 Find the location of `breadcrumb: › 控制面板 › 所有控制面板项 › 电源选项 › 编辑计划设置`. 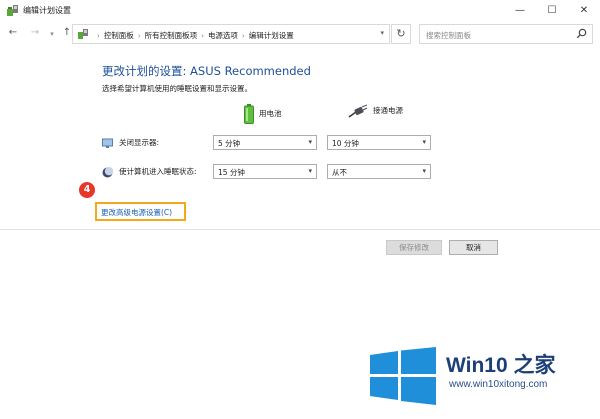

breadcrumb: › 控制面板 › 所有控制面板项 › 电源选项 › 编辑计划设置 is located at coordinates (193, 35).